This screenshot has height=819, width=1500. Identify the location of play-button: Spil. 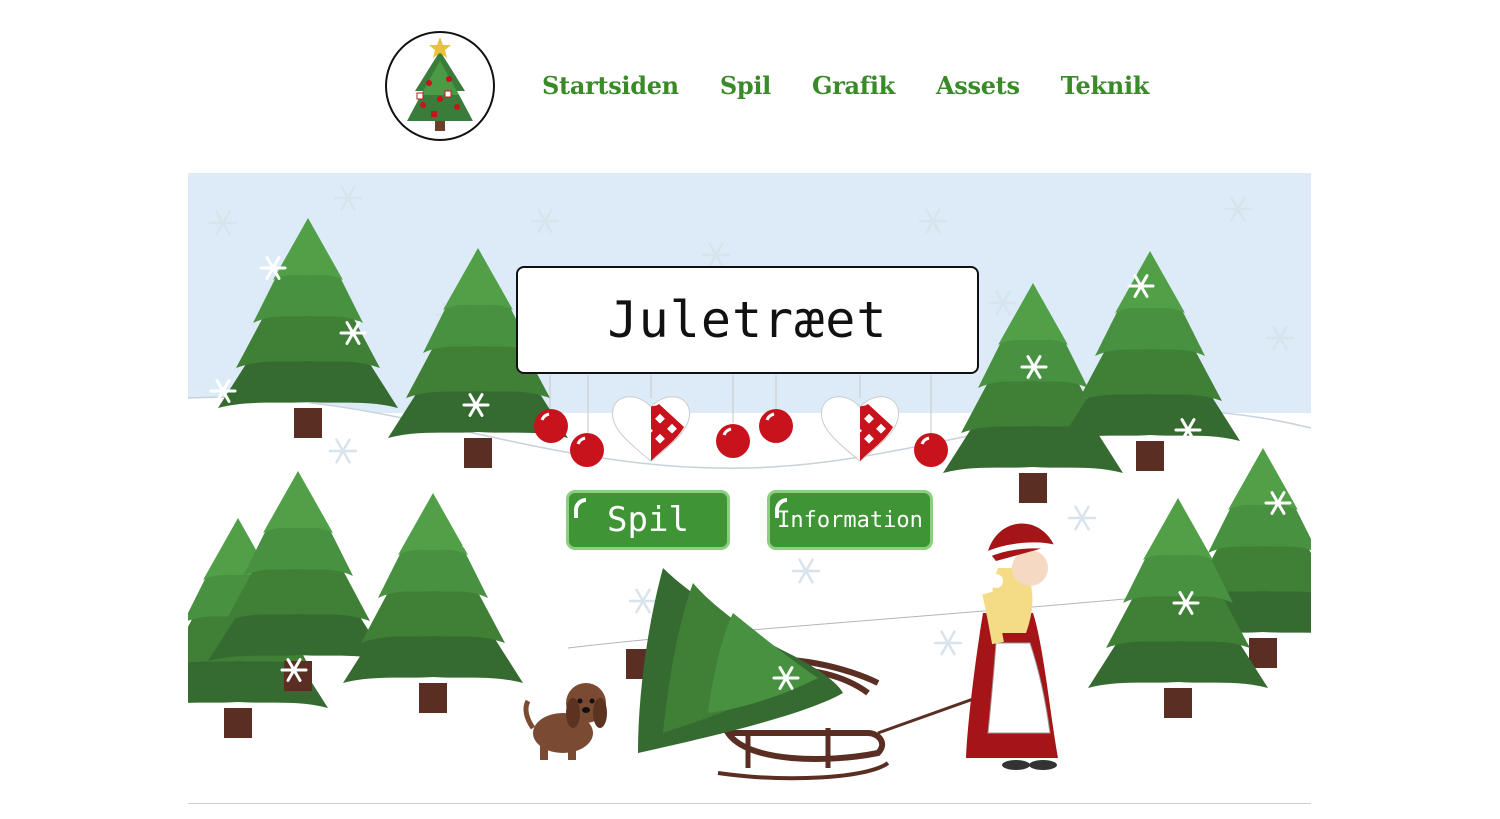
(648, 520).